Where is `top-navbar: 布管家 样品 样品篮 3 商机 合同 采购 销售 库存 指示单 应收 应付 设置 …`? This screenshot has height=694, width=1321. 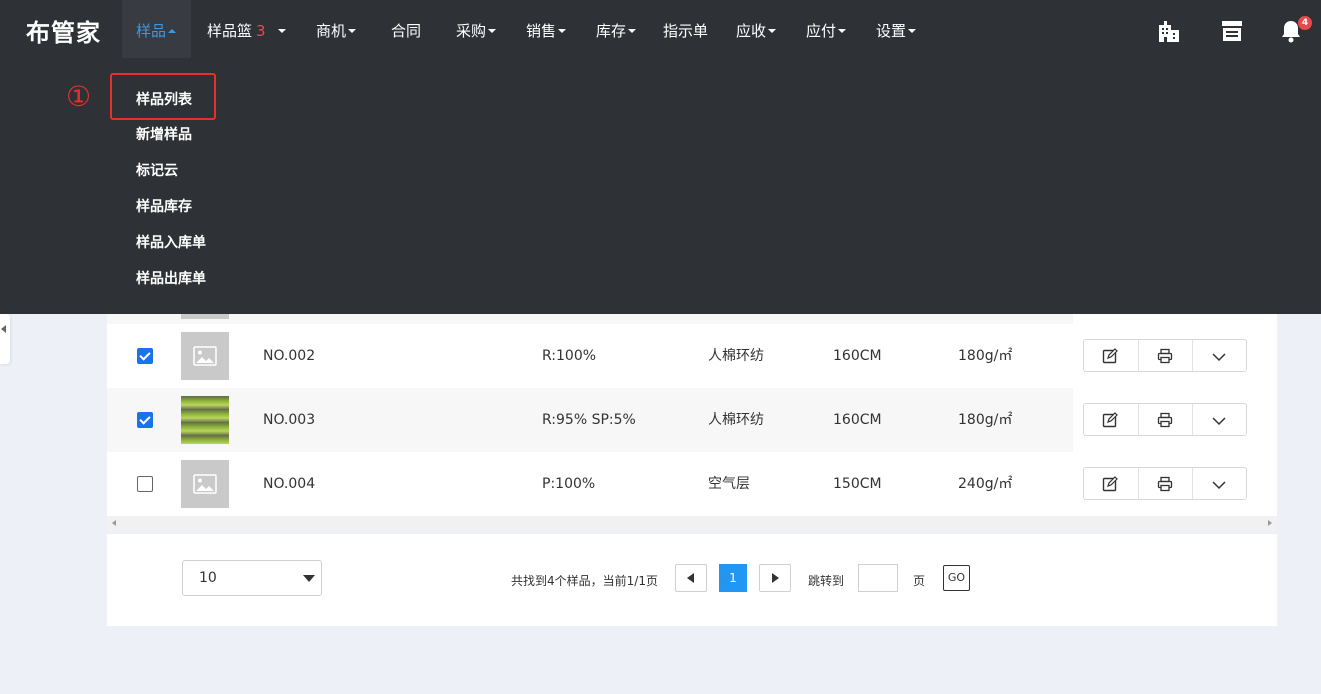 top-navbar: 布管家 样品 样品篮 3 商机 合同 采购 销售 库存 指示单 应收 应付 设置 … is located at coordinates (660, 29).